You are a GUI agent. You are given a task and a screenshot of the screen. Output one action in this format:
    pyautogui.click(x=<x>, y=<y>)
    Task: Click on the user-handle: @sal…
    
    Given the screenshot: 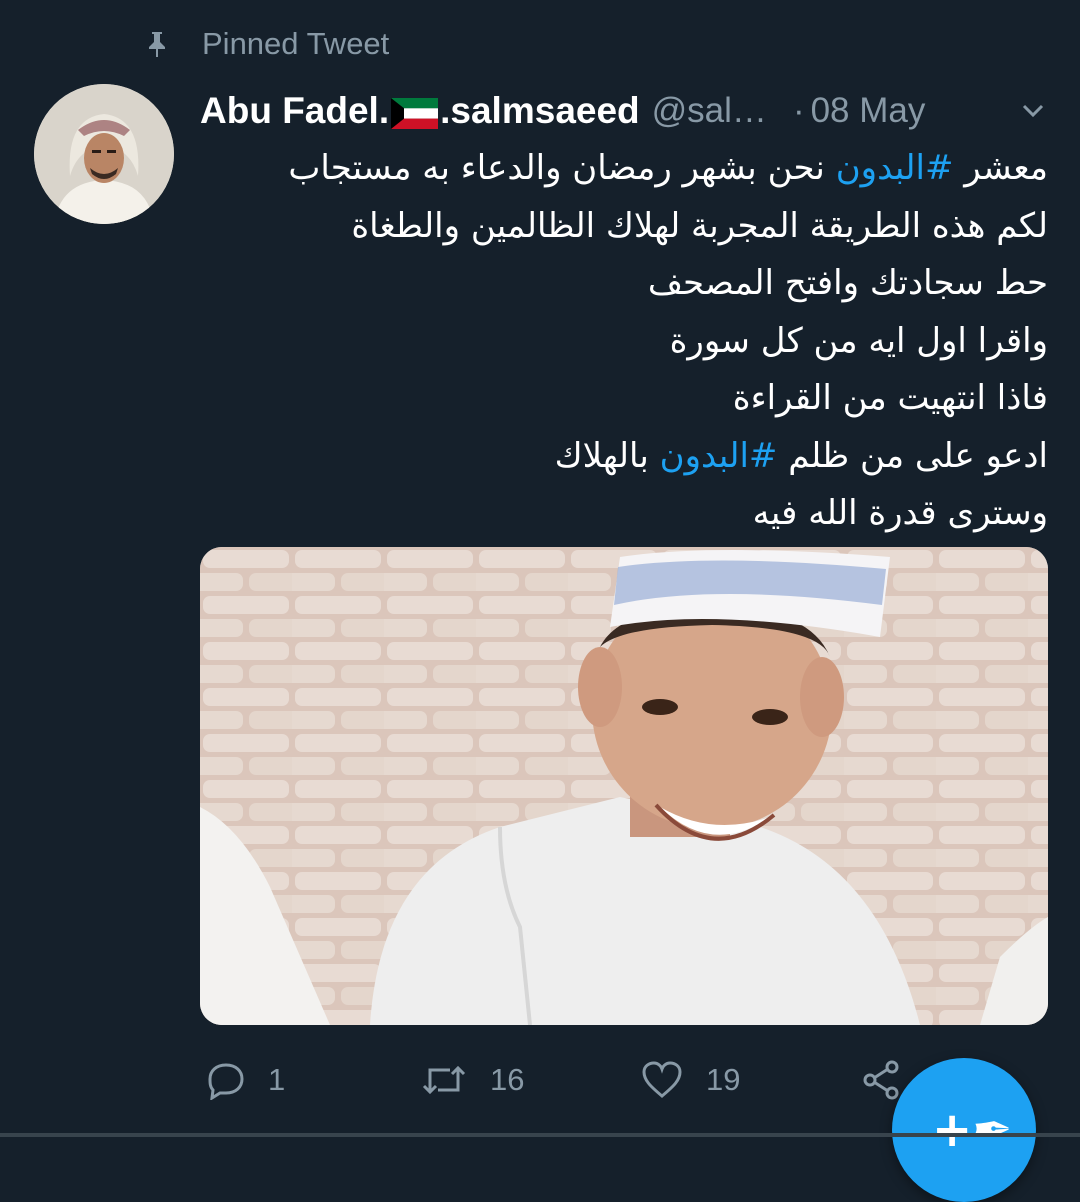 What is the action you would take?
    pyautogui.click(x=709, y=111)
    